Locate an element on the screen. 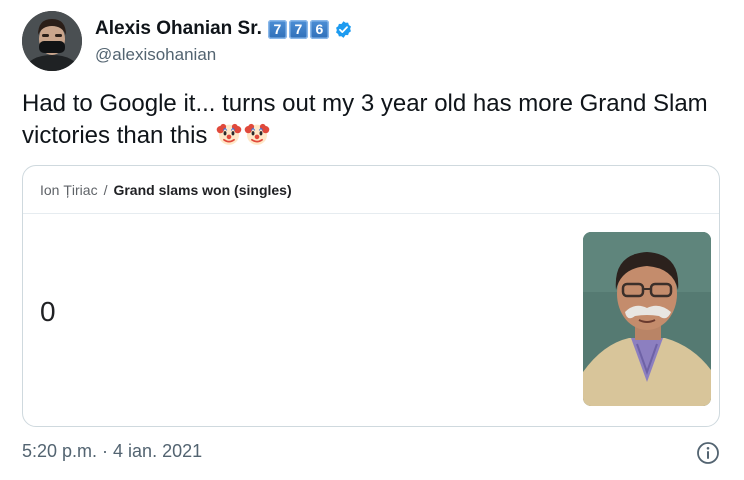 The image size is (744, 480). name-row: Alexis Ohanian Sr. 7 7 6 is located at coordinates (224, 29).